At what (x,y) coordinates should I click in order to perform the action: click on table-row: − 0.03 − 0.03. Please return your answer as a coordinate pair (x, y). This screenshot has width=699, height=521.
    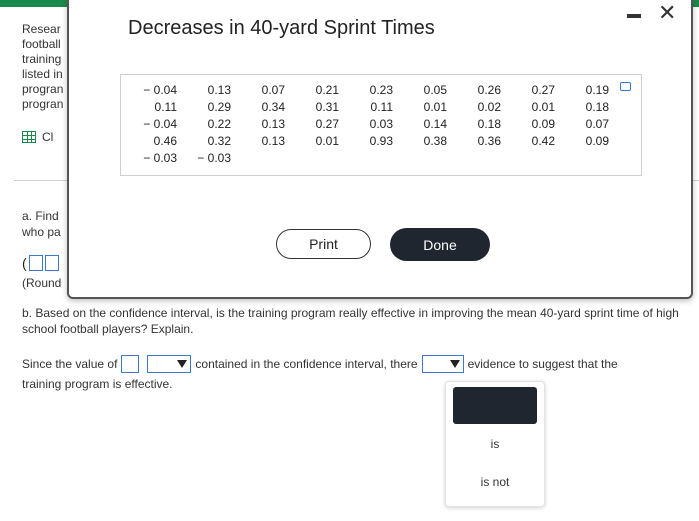
    Looking at the image, I should click on (374, 157).